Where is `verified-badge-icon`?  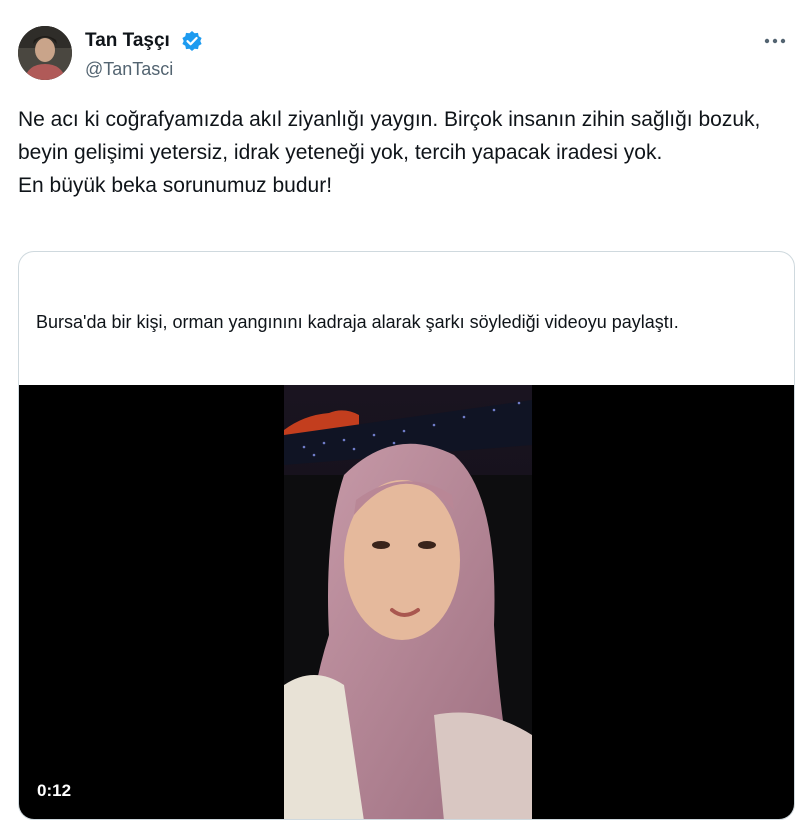 verified-badge-icon is located at coordinates (192, 41).